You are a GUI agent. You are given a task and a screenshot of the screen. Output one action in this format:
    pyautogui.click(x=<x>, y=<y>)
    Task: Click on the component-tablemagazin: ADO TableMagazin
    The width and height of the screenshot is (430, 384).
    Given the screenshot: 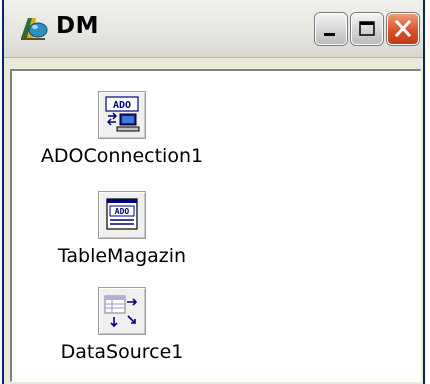 What is the action you would take?
    pyautogui.click(x=122, y=229)
    